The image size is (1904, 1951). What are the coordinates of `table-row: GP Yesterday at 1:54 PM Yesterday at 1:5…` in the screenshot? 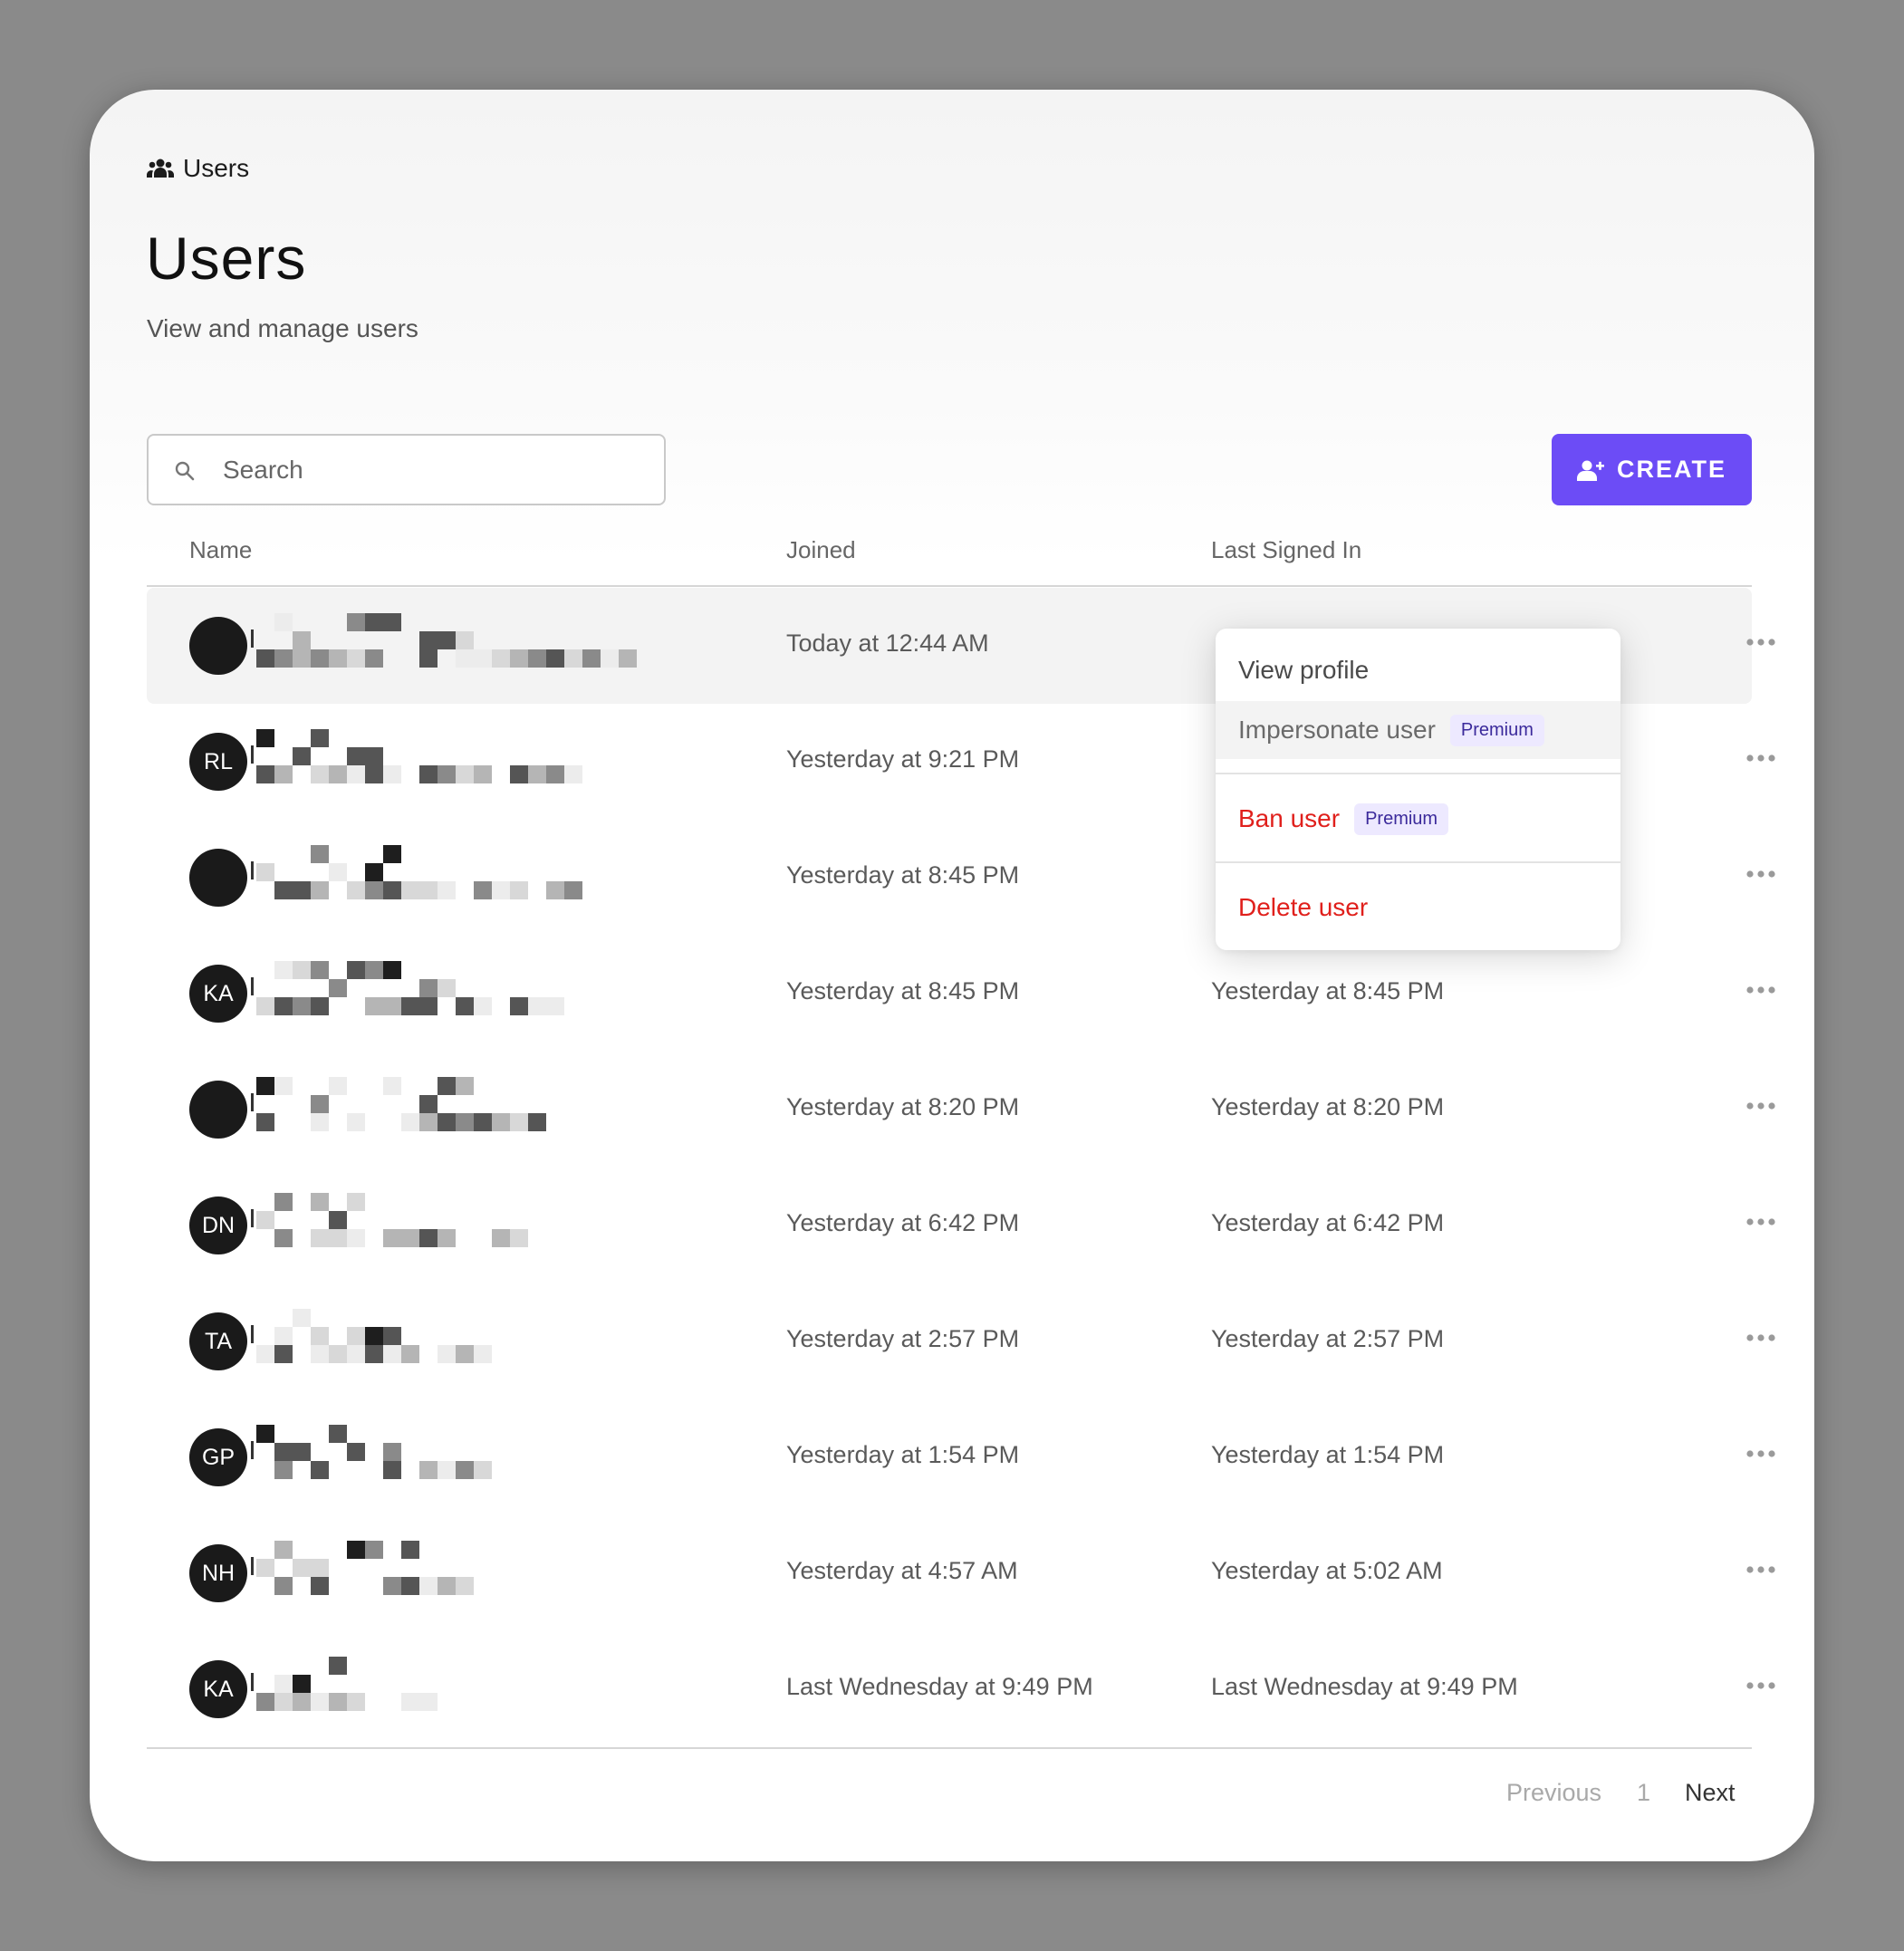 It's located at (961, 1457).